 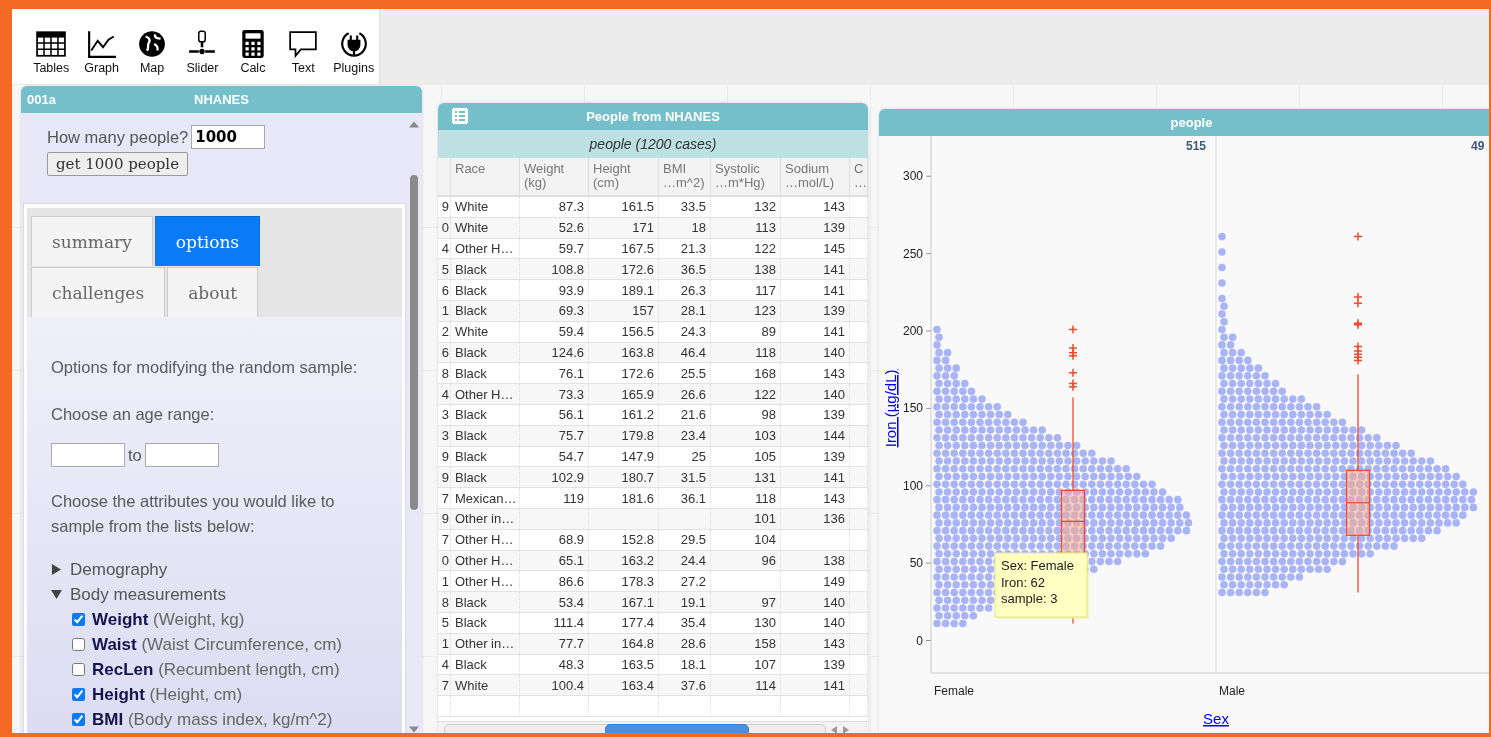 What do you see at coordinates (815, 176) in the screenshot?
I see `column-header: Sodium …mol/L)` at bounding box center [815, 176].